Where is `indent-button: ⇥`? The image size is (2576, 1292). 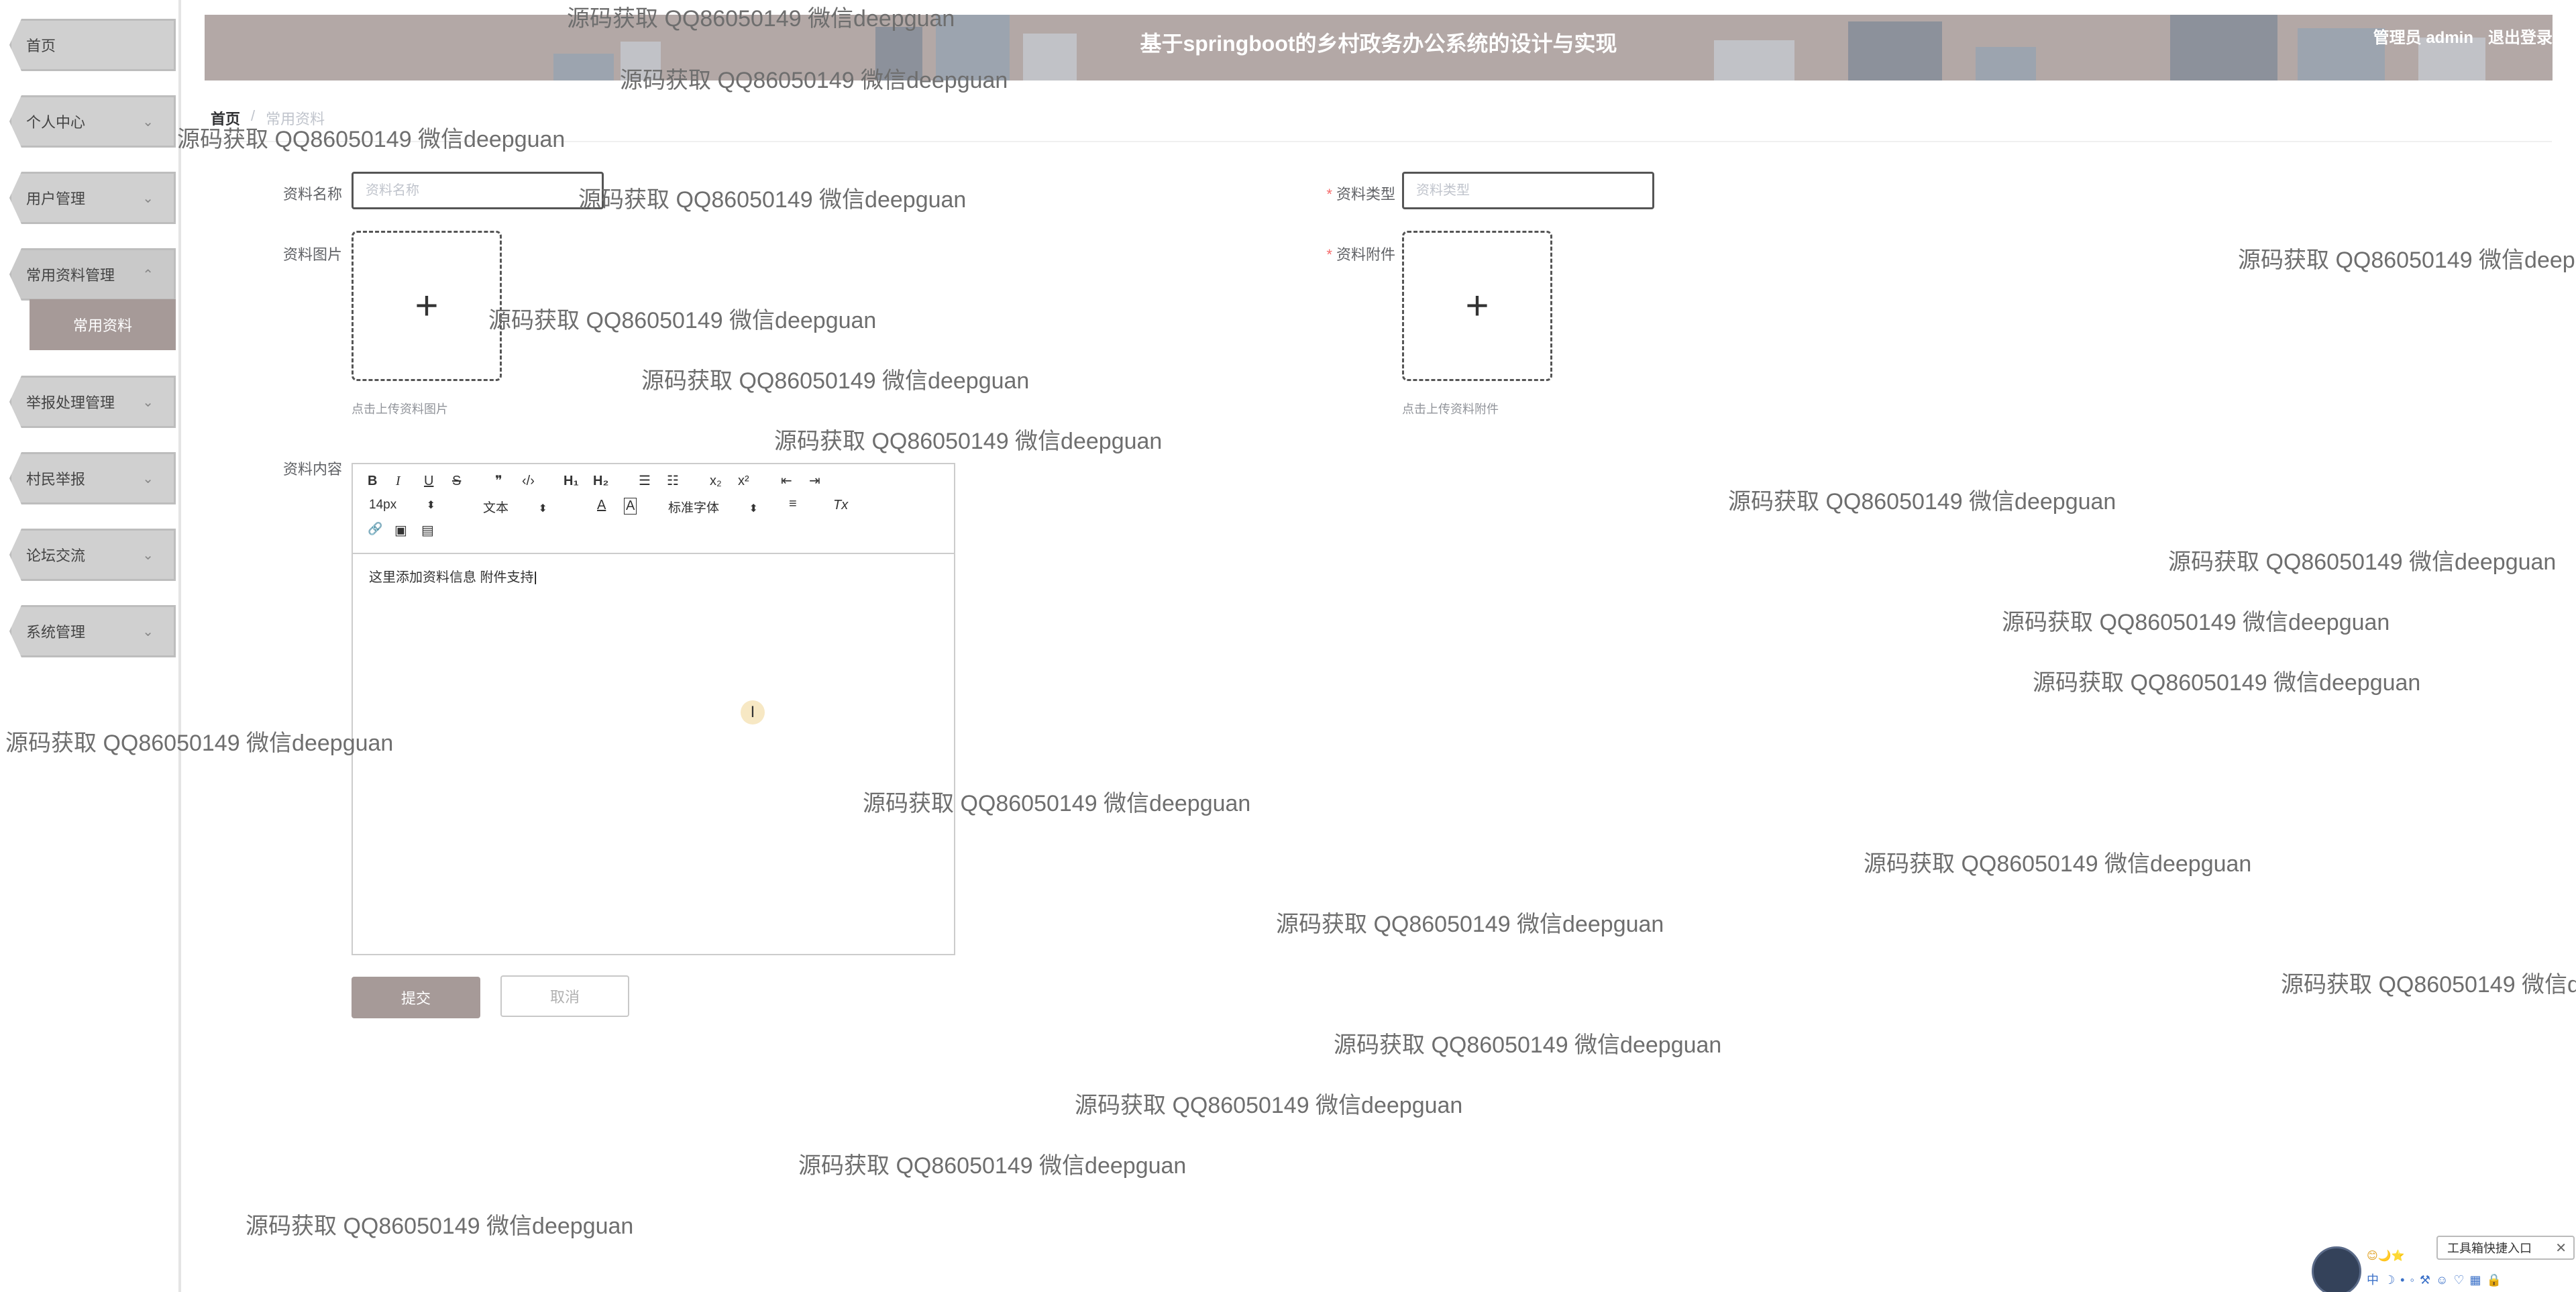
indent-button: ⇥ is located at coordinates (814, 480).